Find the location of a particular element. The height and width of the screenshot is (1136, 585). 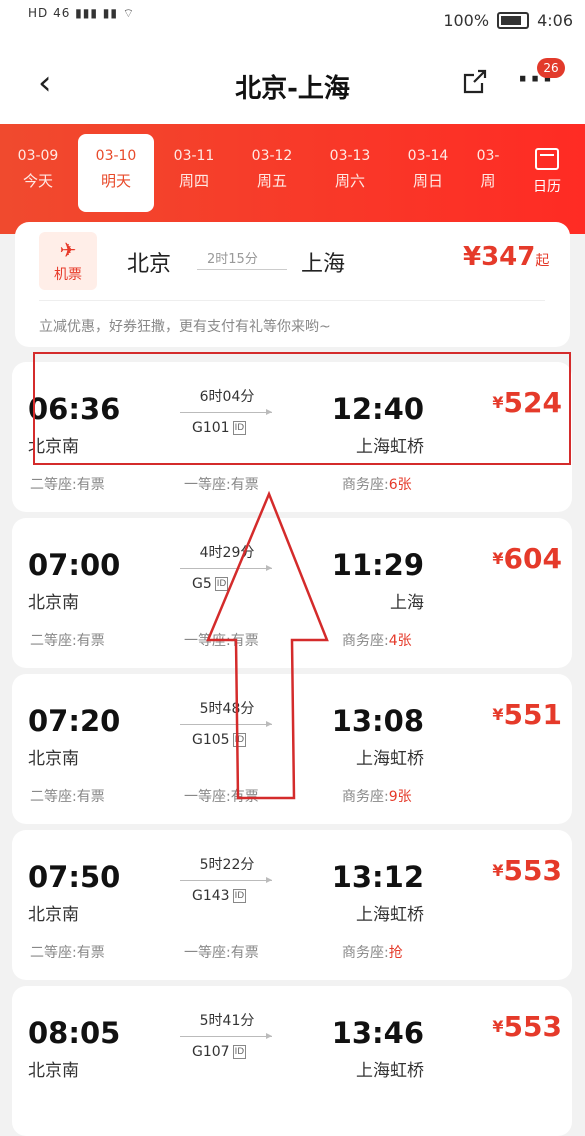

departure-time: 07:00 is located at coordinates (74, 565).